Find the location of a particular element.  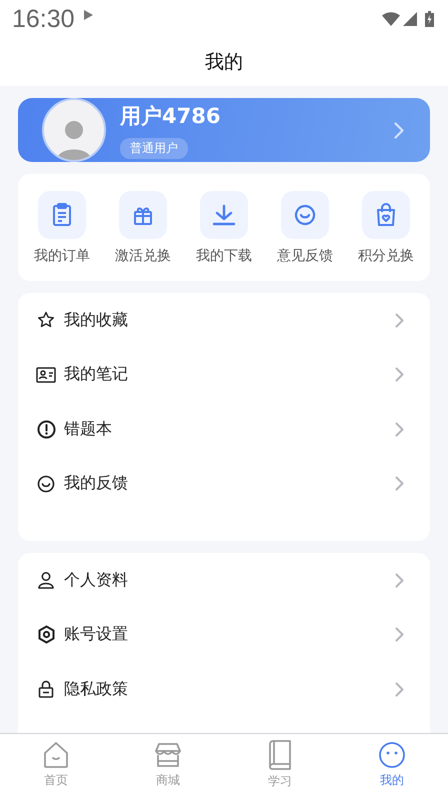

play-icon is located at coordinates (87, 15).